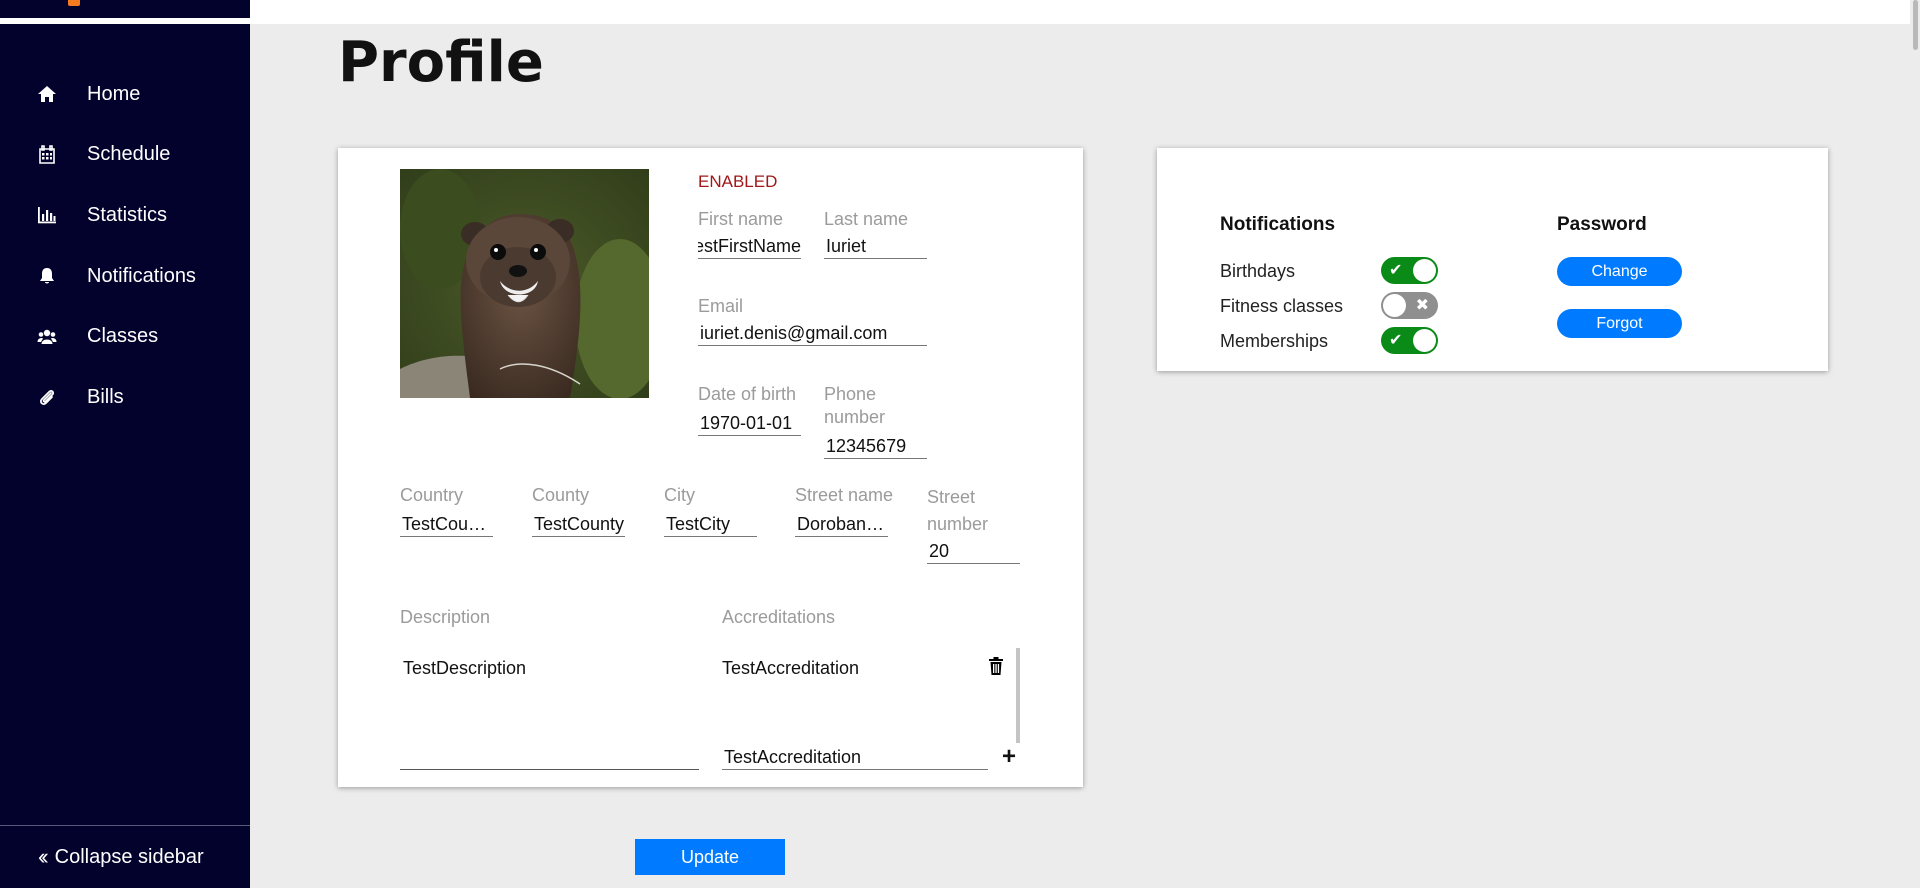  I want to click on toggle-fitness-classes: ✖, so click(1409, 305).